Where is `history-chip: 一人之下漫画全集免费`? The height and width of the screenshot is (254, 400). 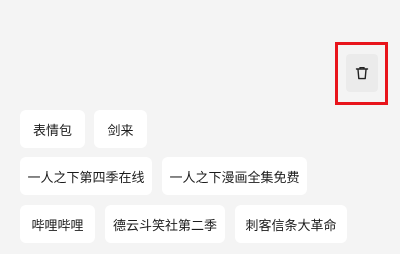
history-chip: 一人之下漫画全集免费 is located at coordinates (234, 176).